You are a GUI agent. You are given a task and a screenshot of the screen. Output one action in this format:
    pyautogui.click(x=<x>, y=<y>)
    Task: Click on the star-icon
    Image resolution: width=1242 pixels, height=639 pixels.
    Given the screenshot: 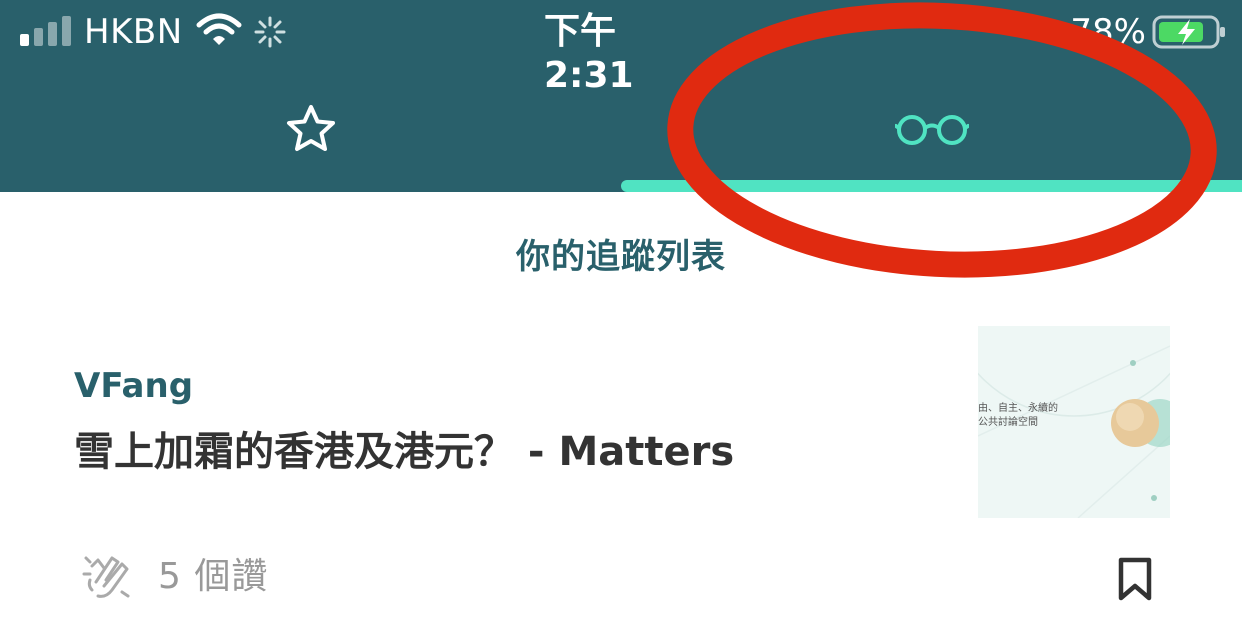 What is the action you would take?
    pyautogui.click(x=310, y=128)
    